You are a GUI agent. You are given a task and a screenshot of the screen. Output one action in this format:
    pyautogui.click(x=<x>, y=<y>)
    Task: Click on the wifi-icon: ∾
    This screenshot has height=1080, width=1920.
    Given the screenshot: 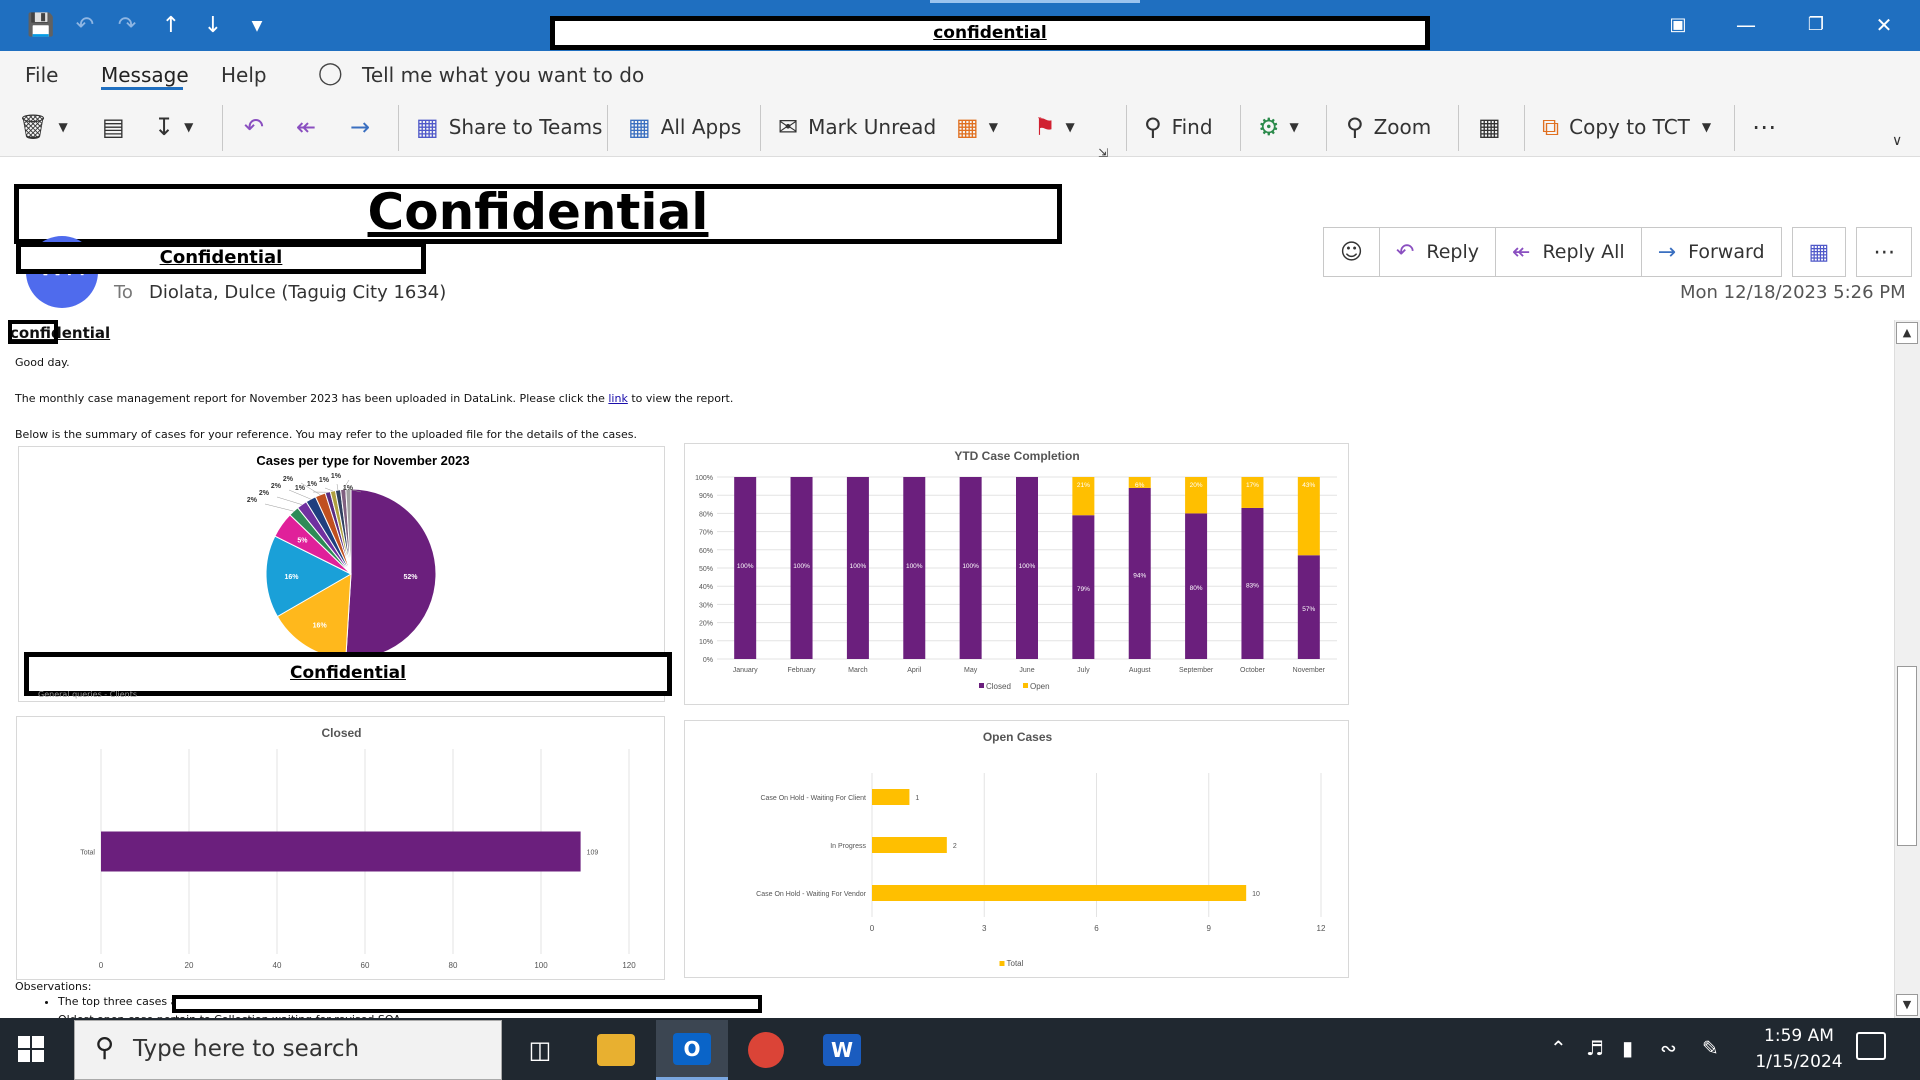 What is the action you would take?
    pyautogui.click(x=1668, y=1048)
    